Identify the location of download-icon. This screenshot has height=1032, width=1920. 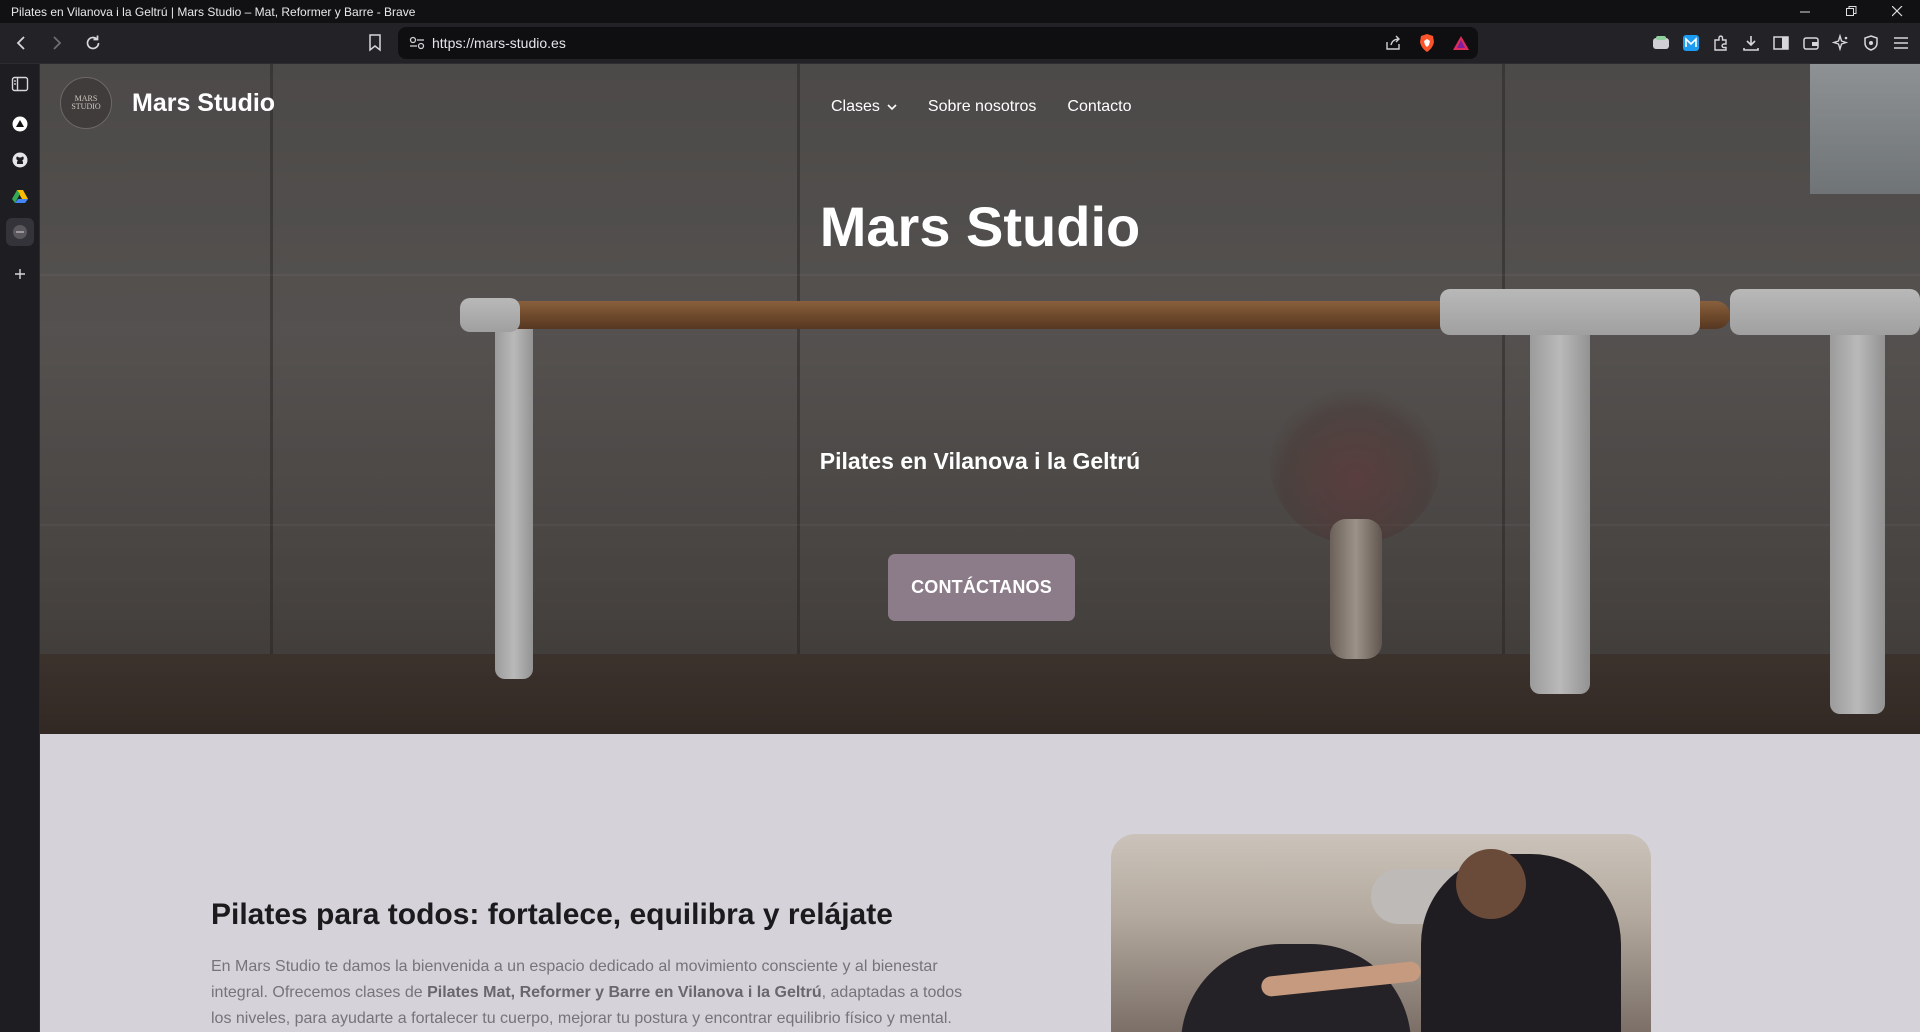
(1751, 43).